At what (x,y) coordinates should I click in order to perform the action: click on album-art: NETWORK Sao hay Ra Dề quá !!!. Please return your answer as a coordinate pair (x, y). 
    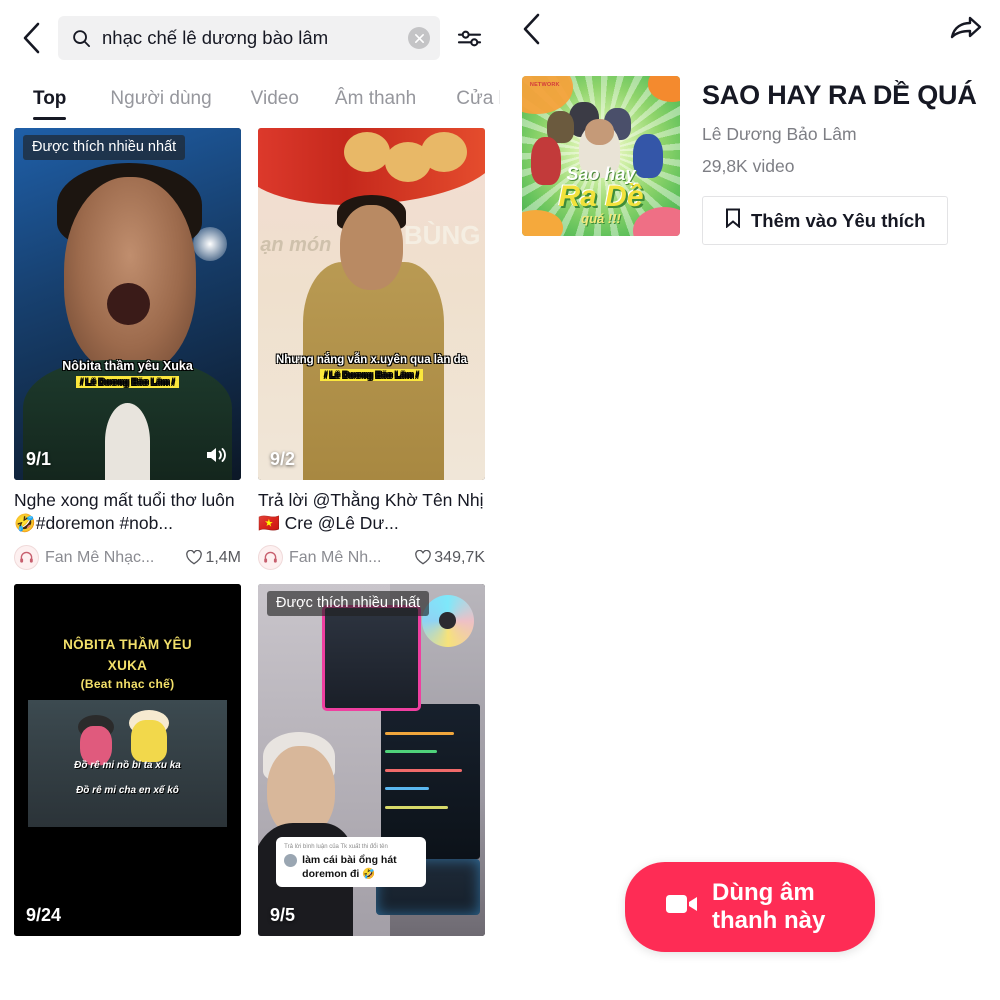
    Looking at the image, I should click on (601, 156).